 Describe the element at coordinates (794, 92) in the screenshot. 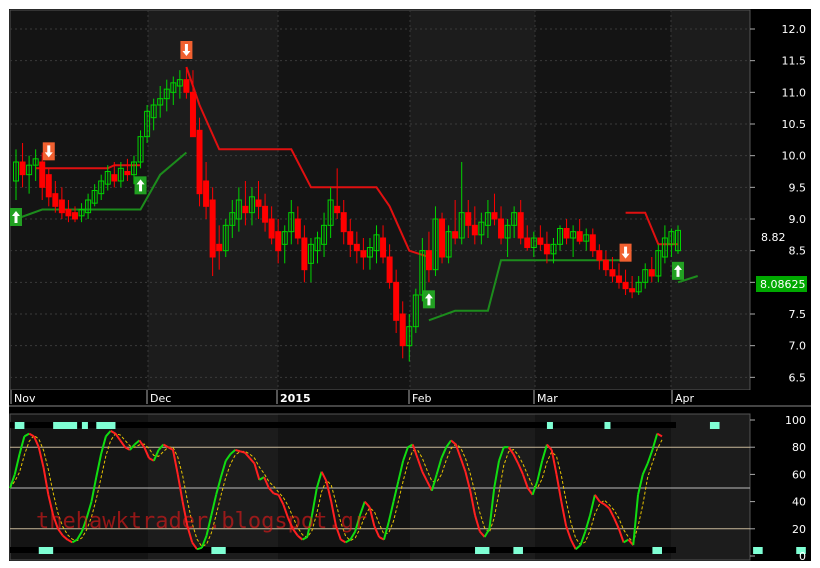

I see `price-tick-label: 11.0` at that location.